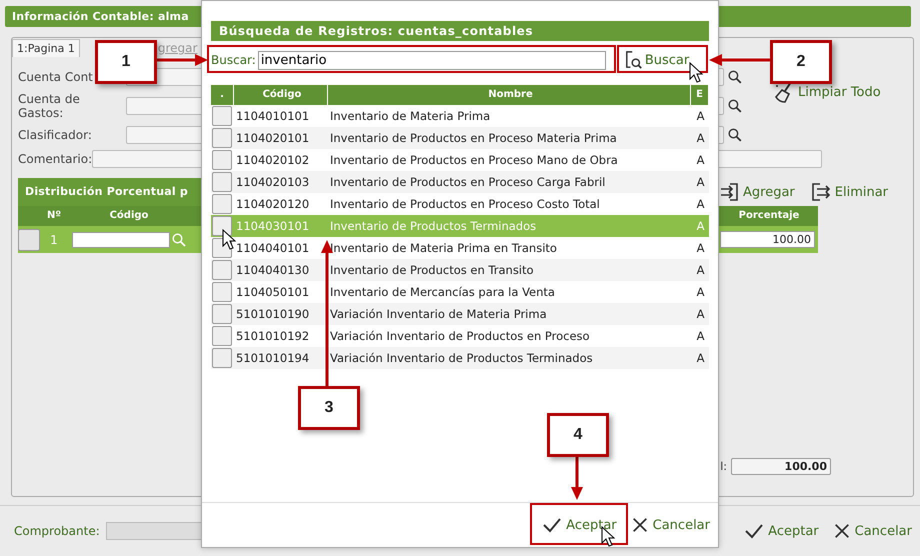  I want to click on table-cell-text: Inventario de Productos en Transito, so click(432, 270).